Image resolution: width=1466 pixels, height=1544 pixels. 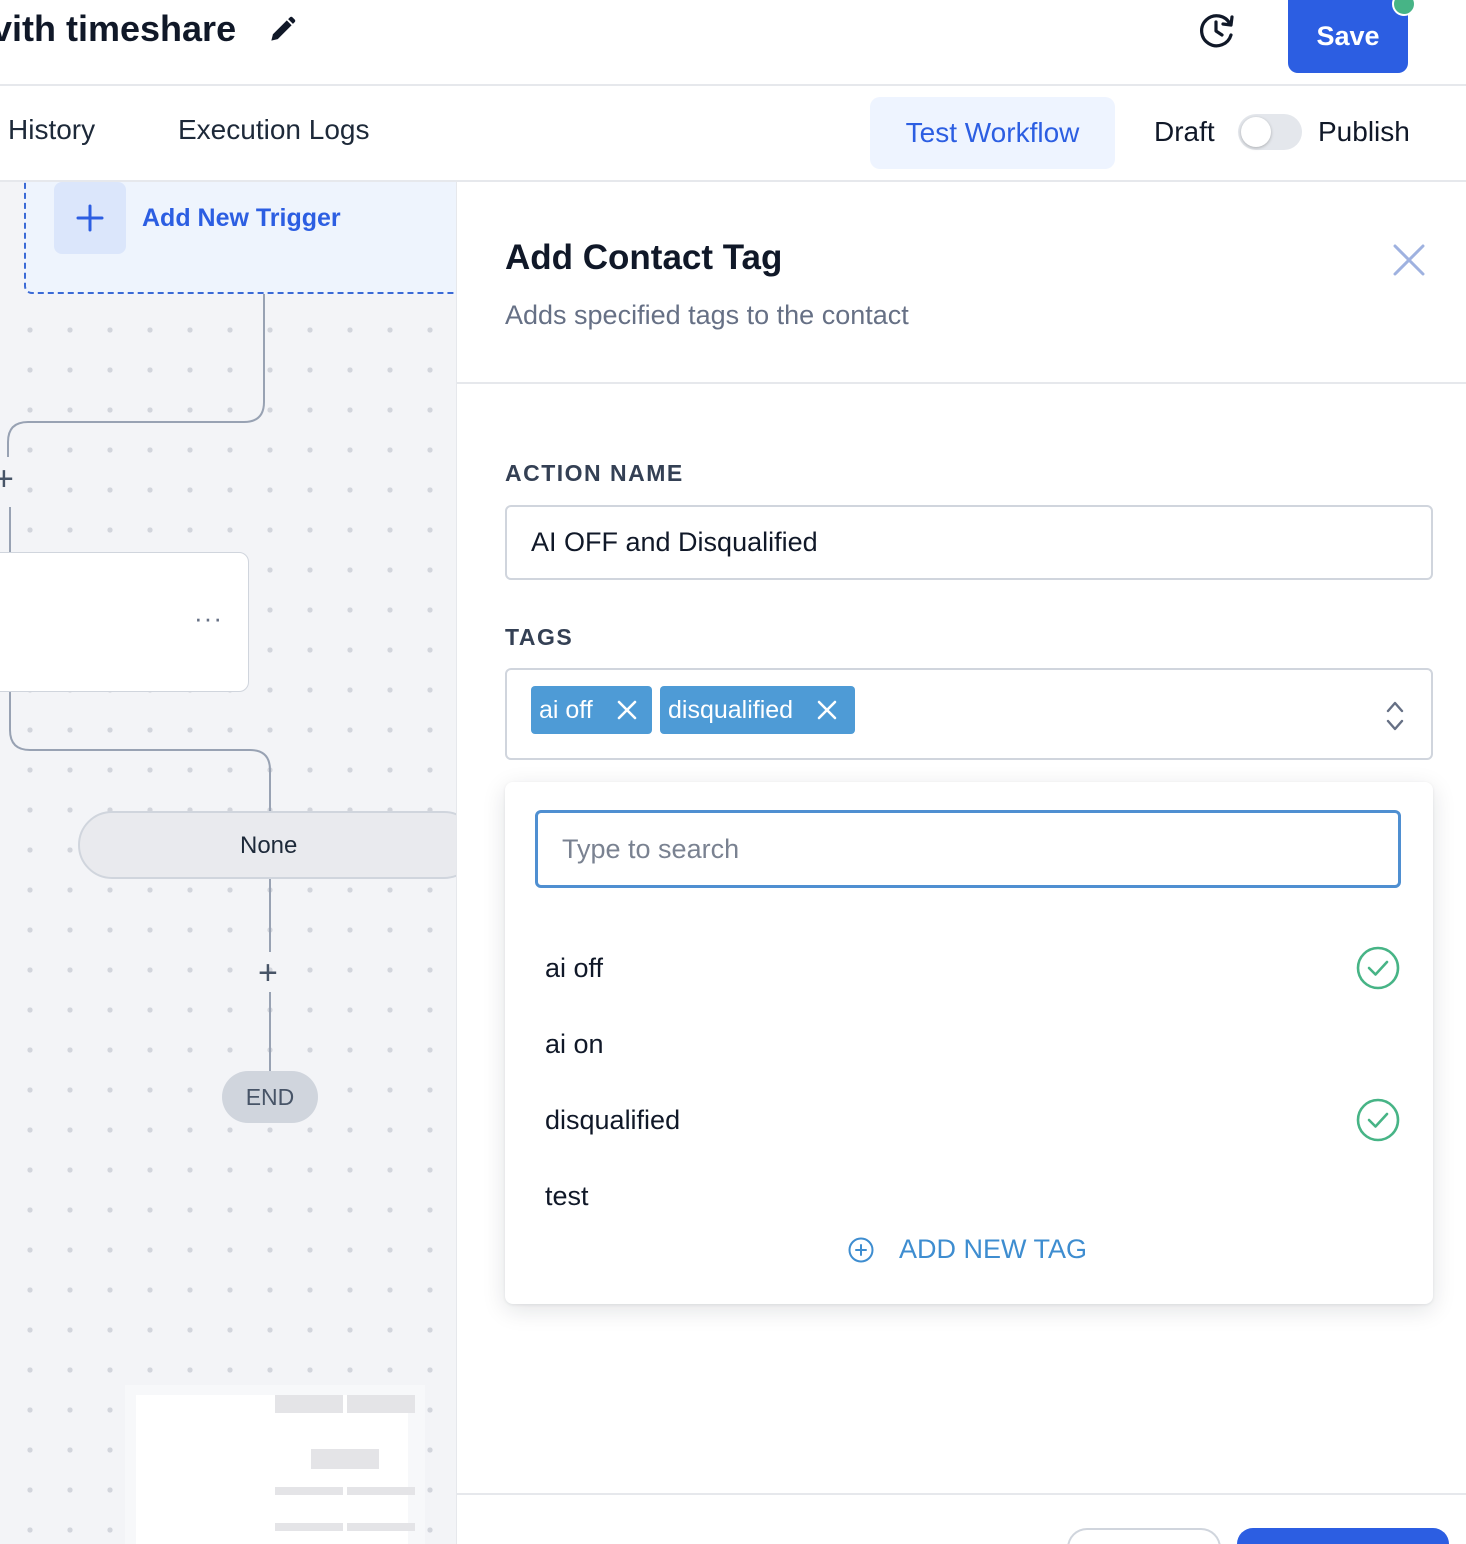 I want to click on minimap, so click(x=275, y=1464).